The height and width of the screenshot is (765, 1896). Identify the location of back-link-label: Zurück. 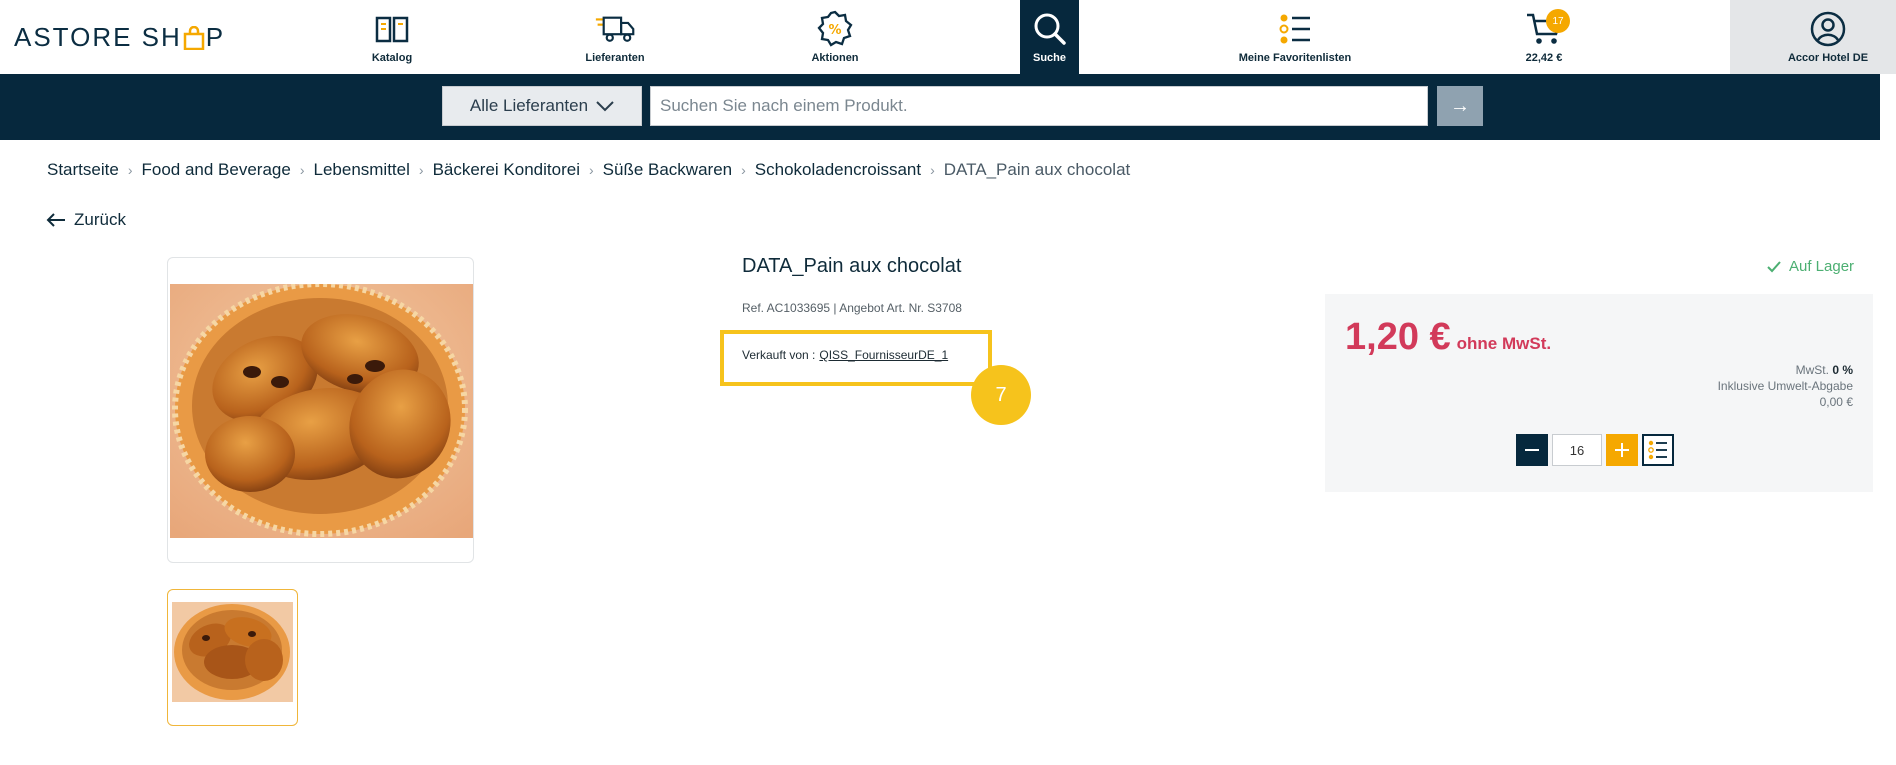
(100, 219).